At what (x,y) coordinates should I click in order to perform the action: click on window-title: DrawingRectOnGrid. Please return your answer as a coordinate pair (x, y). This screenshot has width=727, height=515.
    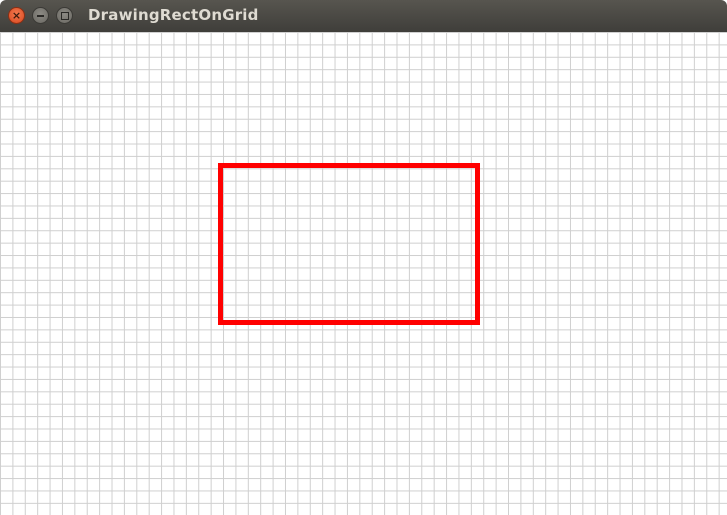
    Looking at the image, I should click on (173, 15).